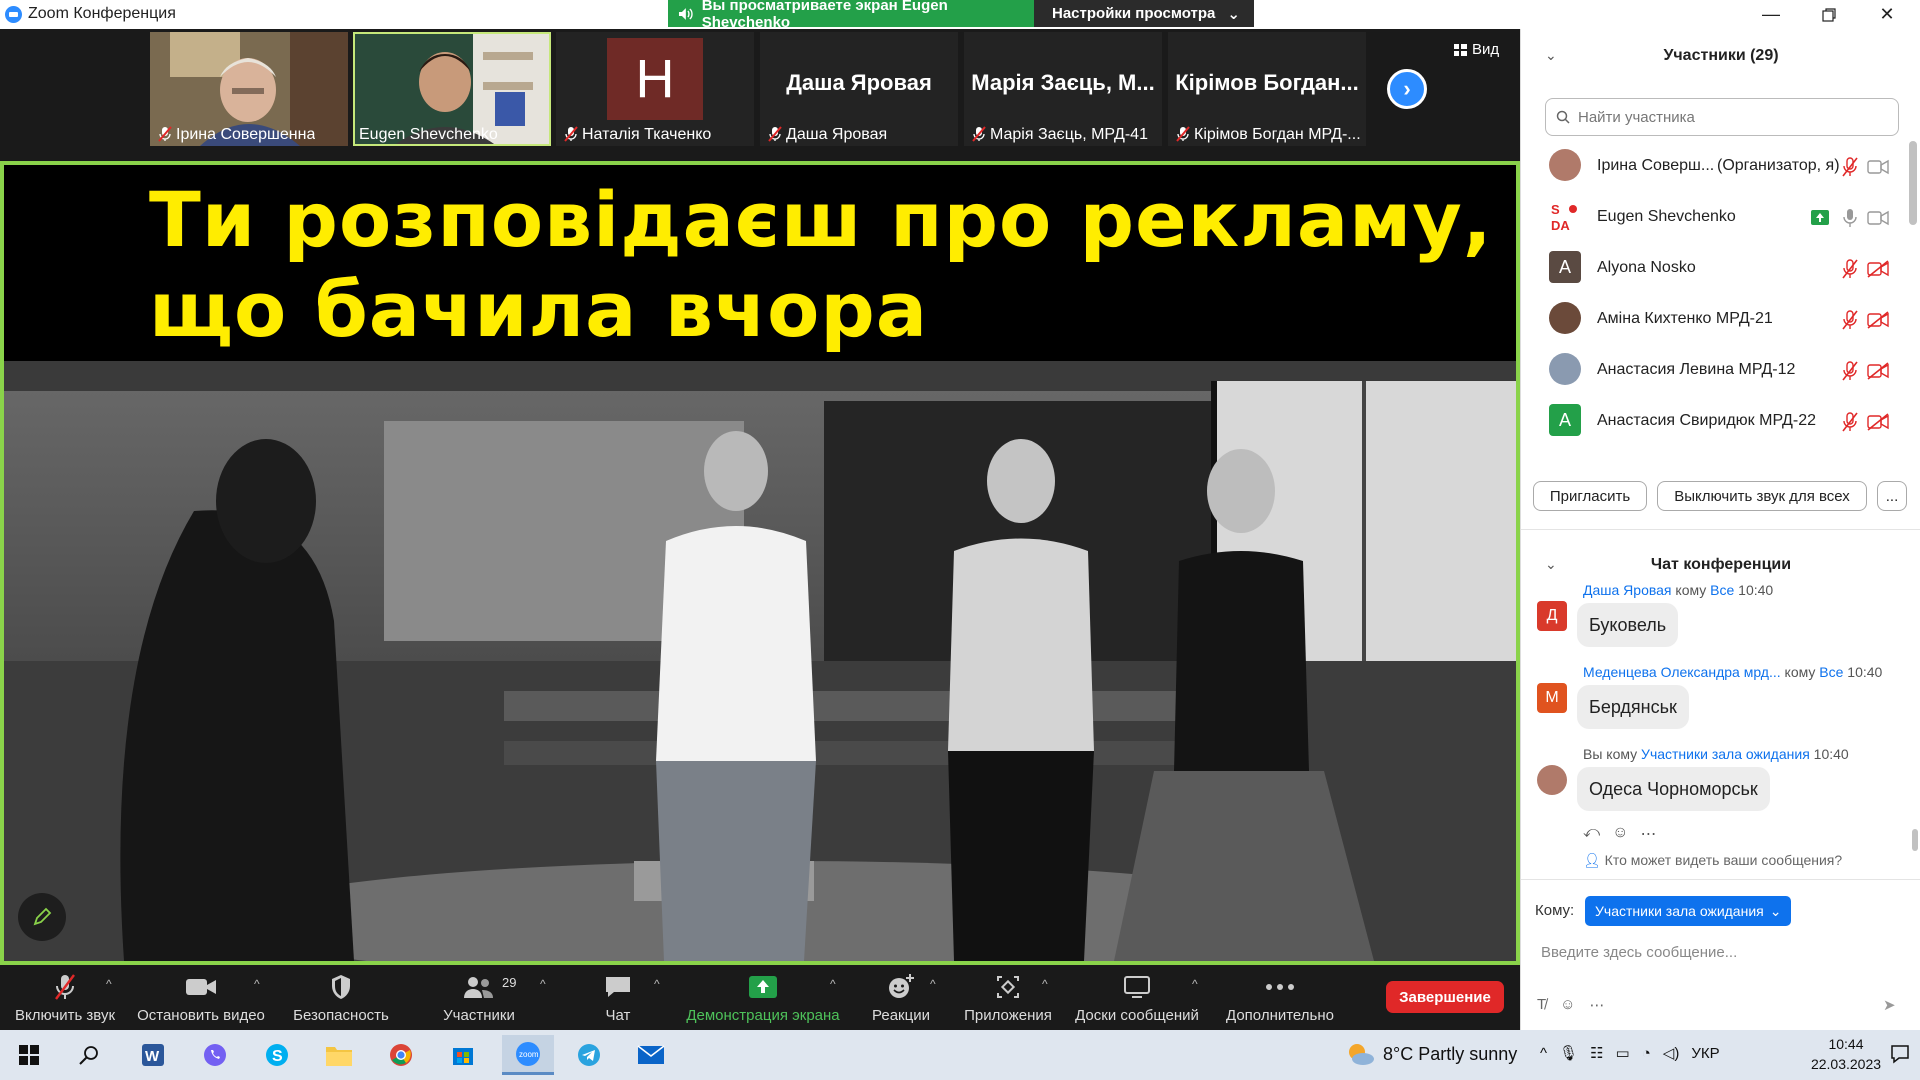  Describe the element at coordinates (1431, 1054) in the screenshot. I see `weather-widget: 8°C Partly sunny` at that location.